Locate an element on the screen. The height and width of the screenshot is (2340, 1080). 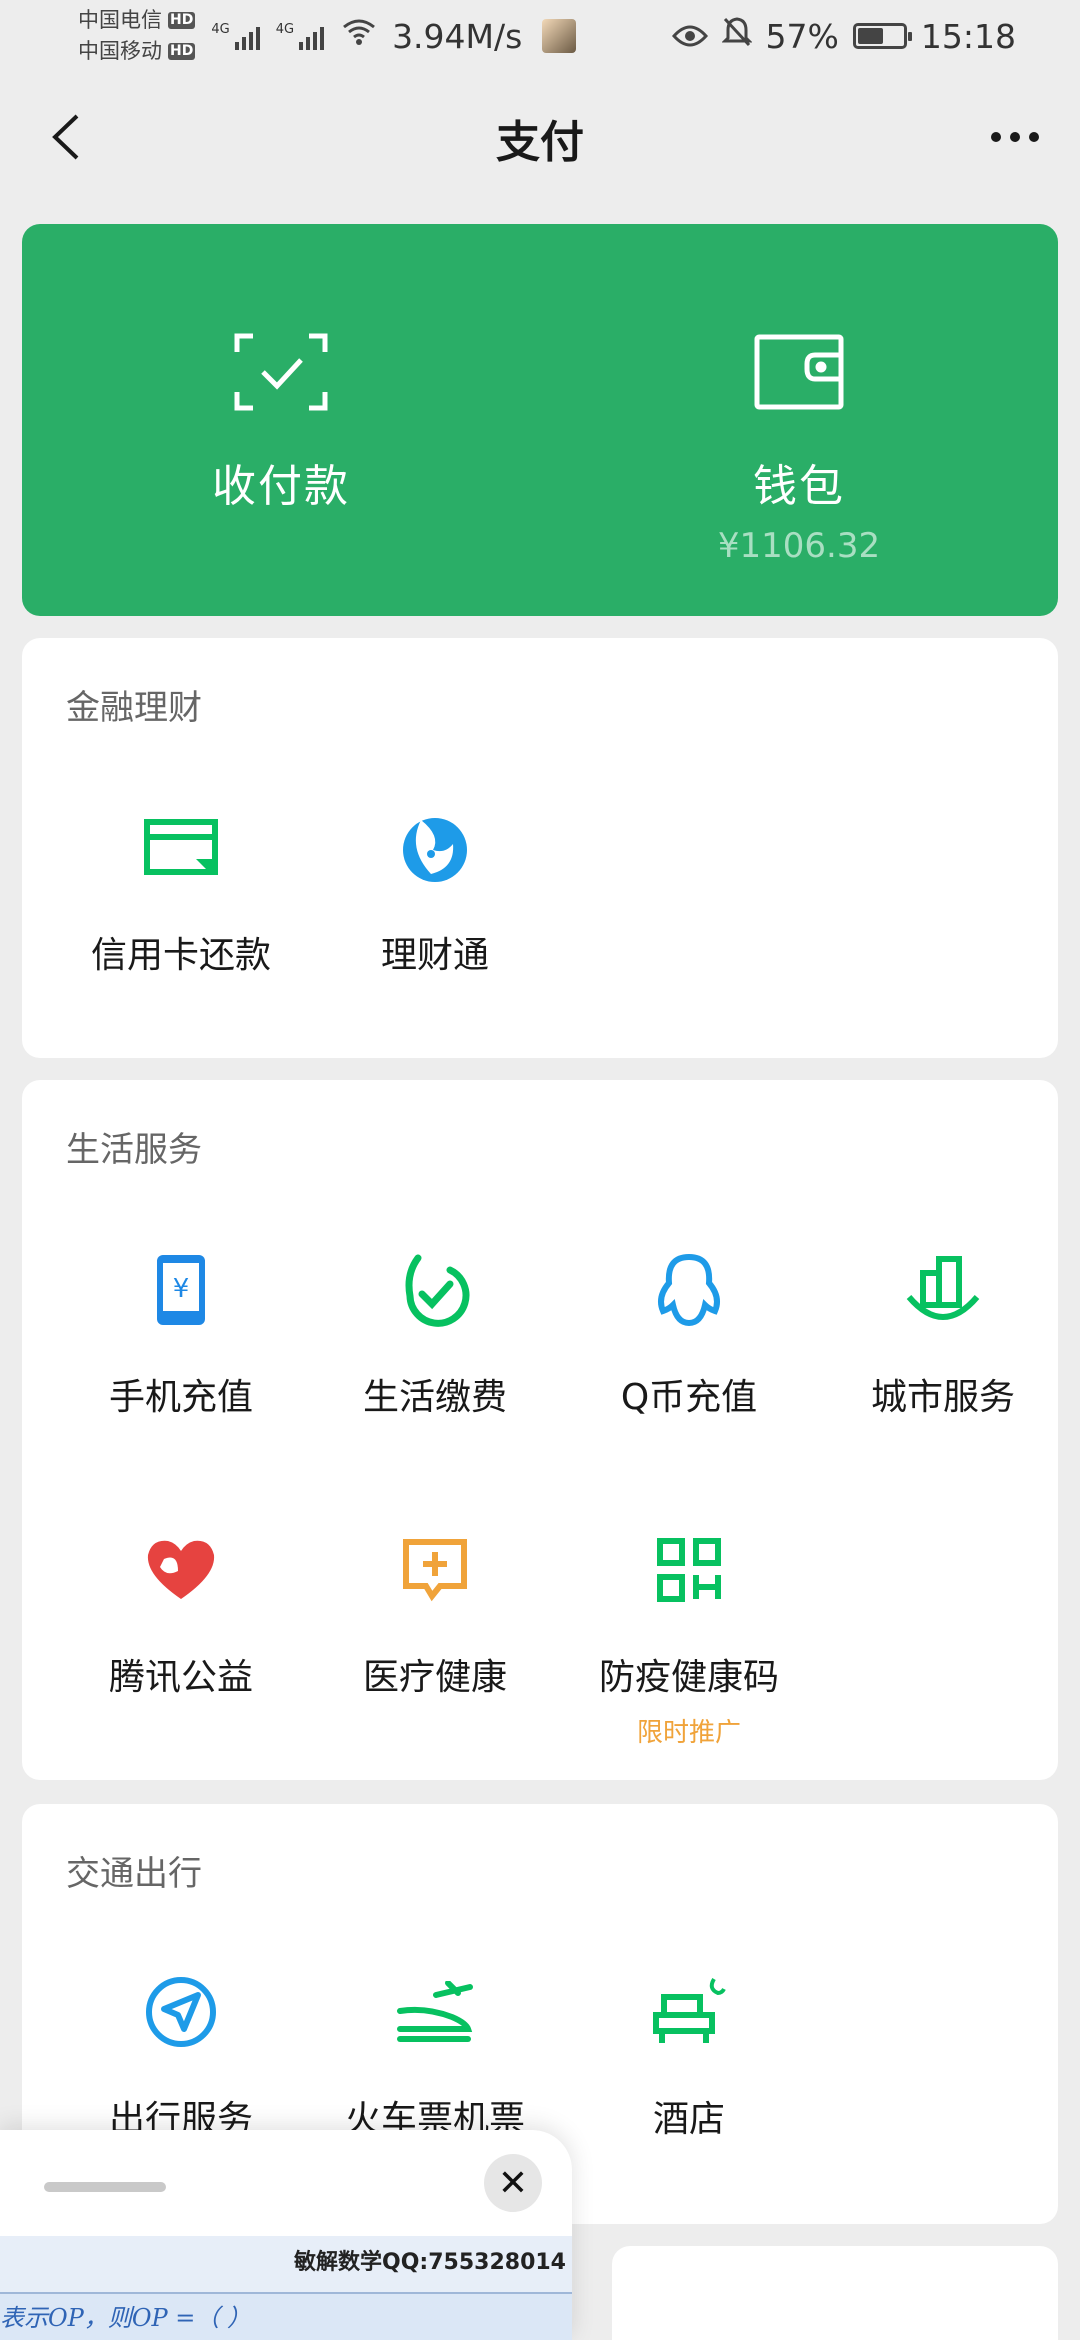
licaitong-button: 理财通 is located at coordinates (435, 892).